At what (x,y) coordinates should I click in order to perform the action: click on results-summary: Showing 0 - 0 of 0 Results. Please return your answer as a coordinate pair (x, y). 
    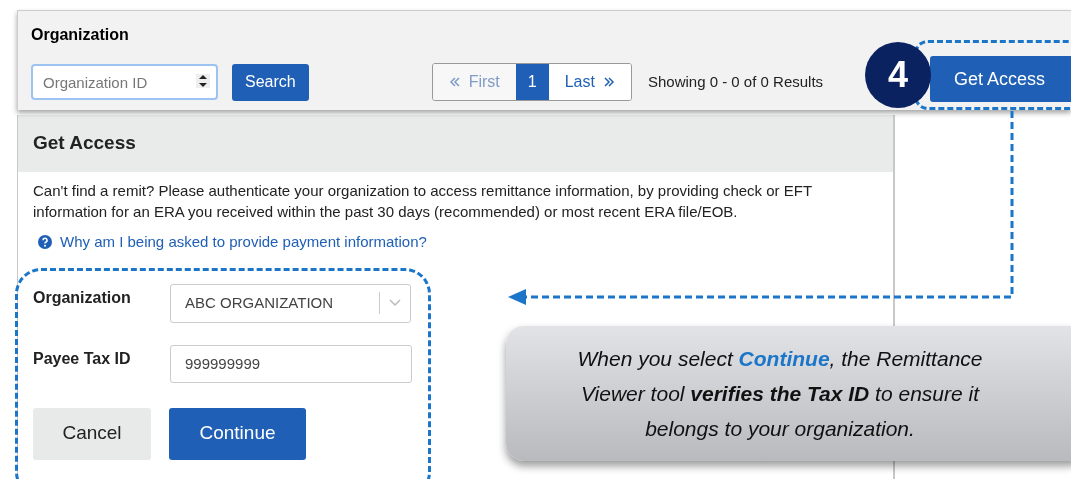
    Looking at the image, I should click on (735, 81).